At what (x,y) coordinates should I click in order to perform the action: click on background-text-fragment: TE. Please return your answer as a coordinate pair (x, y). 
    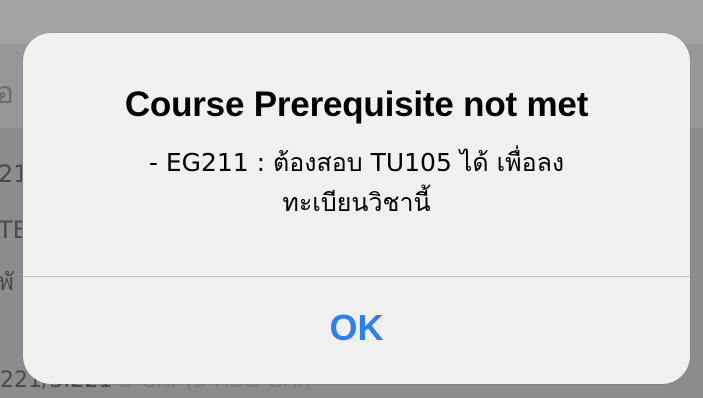
    Looking at the image, I should click on (11, 230).